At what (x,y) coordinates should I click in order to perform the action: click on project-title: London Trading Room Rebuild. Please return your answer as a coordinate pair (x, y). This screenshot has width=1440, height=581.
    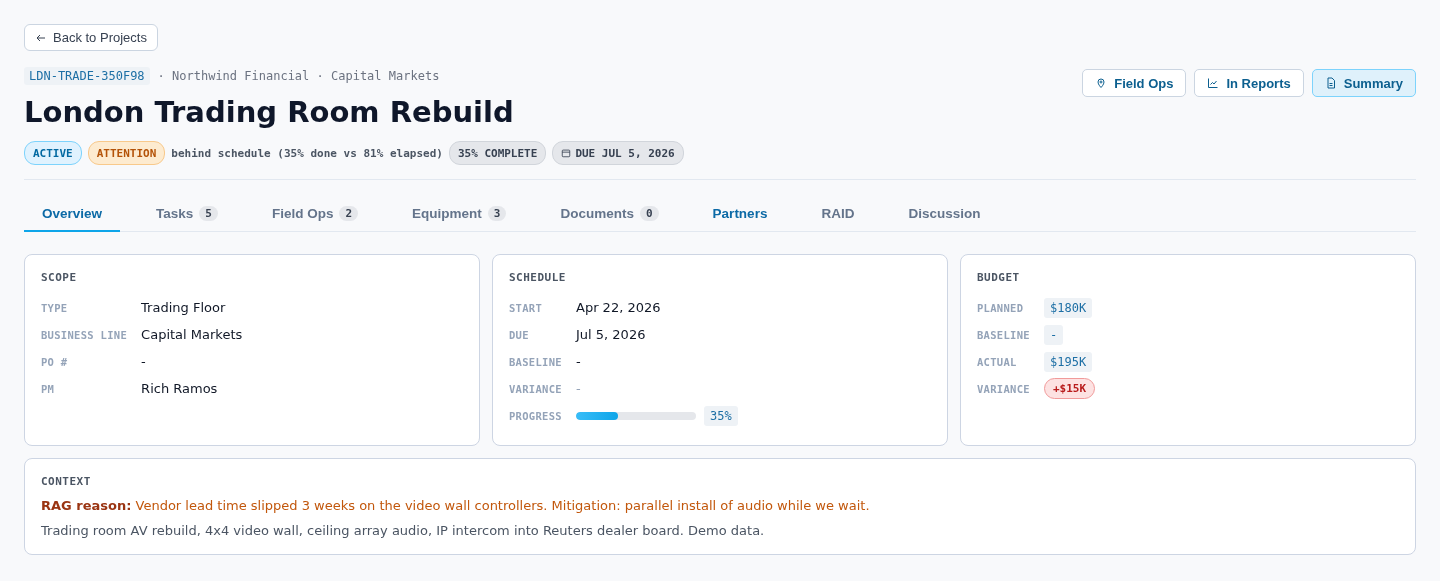
    Looking at the image, I should click on (269, 112).